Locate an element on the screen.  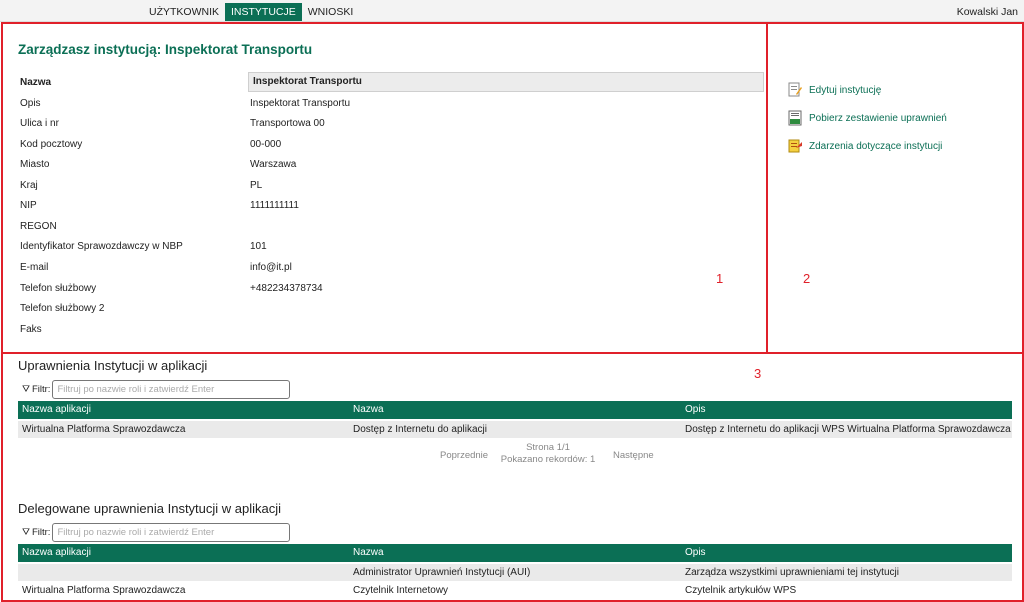
detail-value-email: info@it.pl is located at coordinates (271, 267).